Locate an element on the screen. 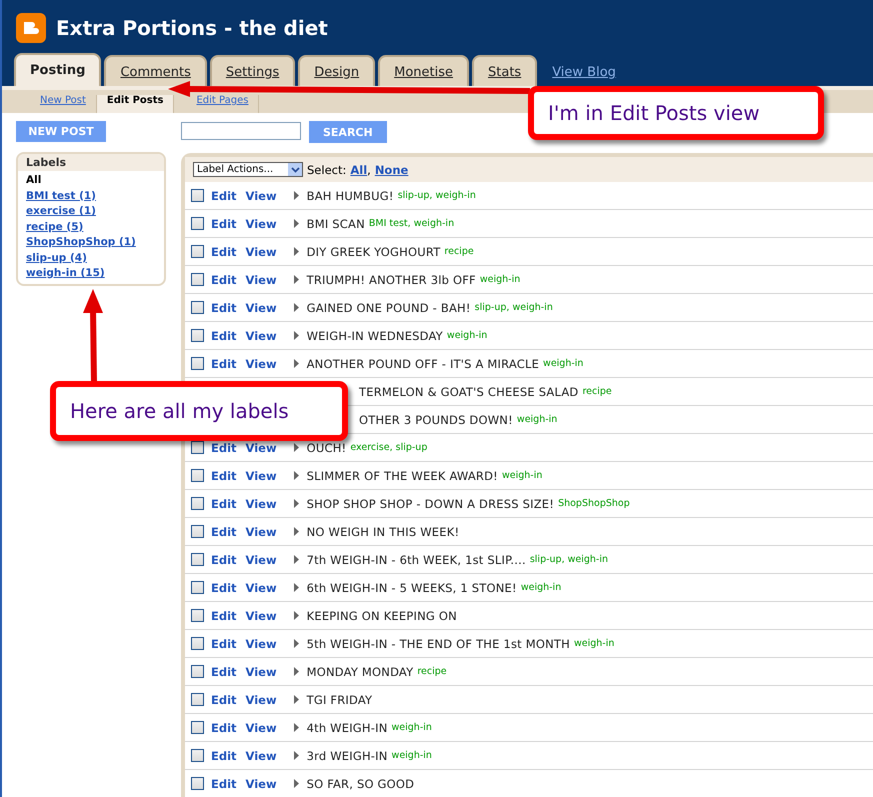 Image resolution: width=873 pixels, height=797 pixels. view-blog-link: View Blog is located at coordinates (578, 75).